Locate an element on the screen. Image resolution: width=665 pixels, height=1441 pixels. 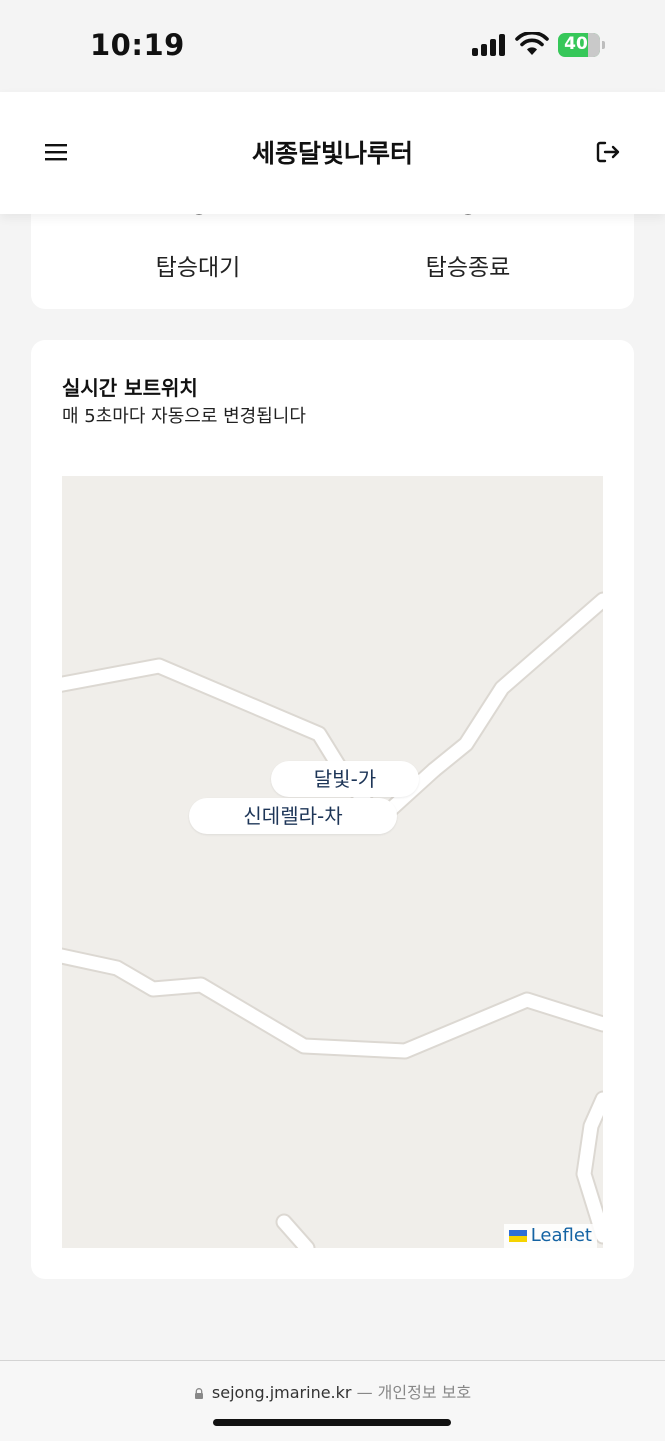
status-bar: 10:19 40 is located at coordinates (332, 46).